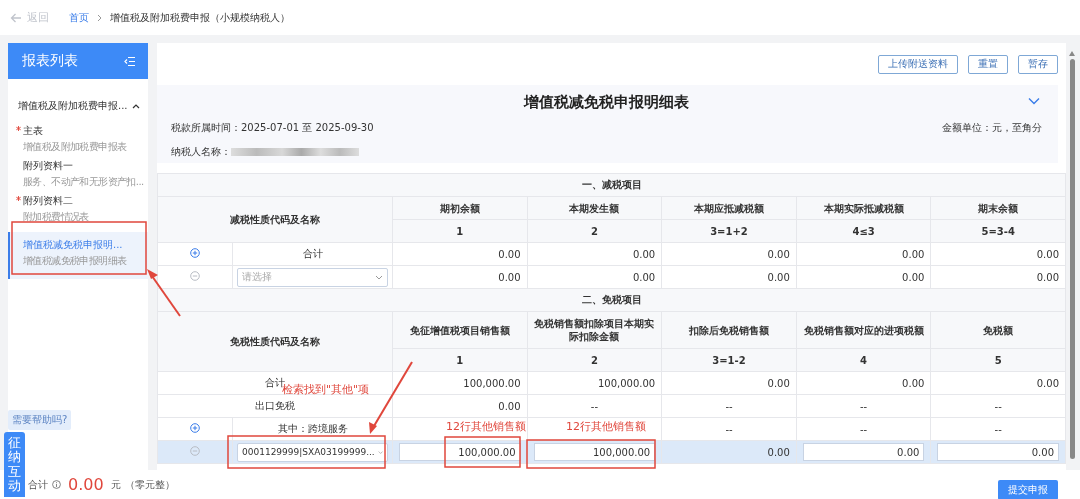  Describe the element at coordinates (78, 208) in the screenshot. I see `sidebar-item: 附列资料二 附加税费情况表` at that location.